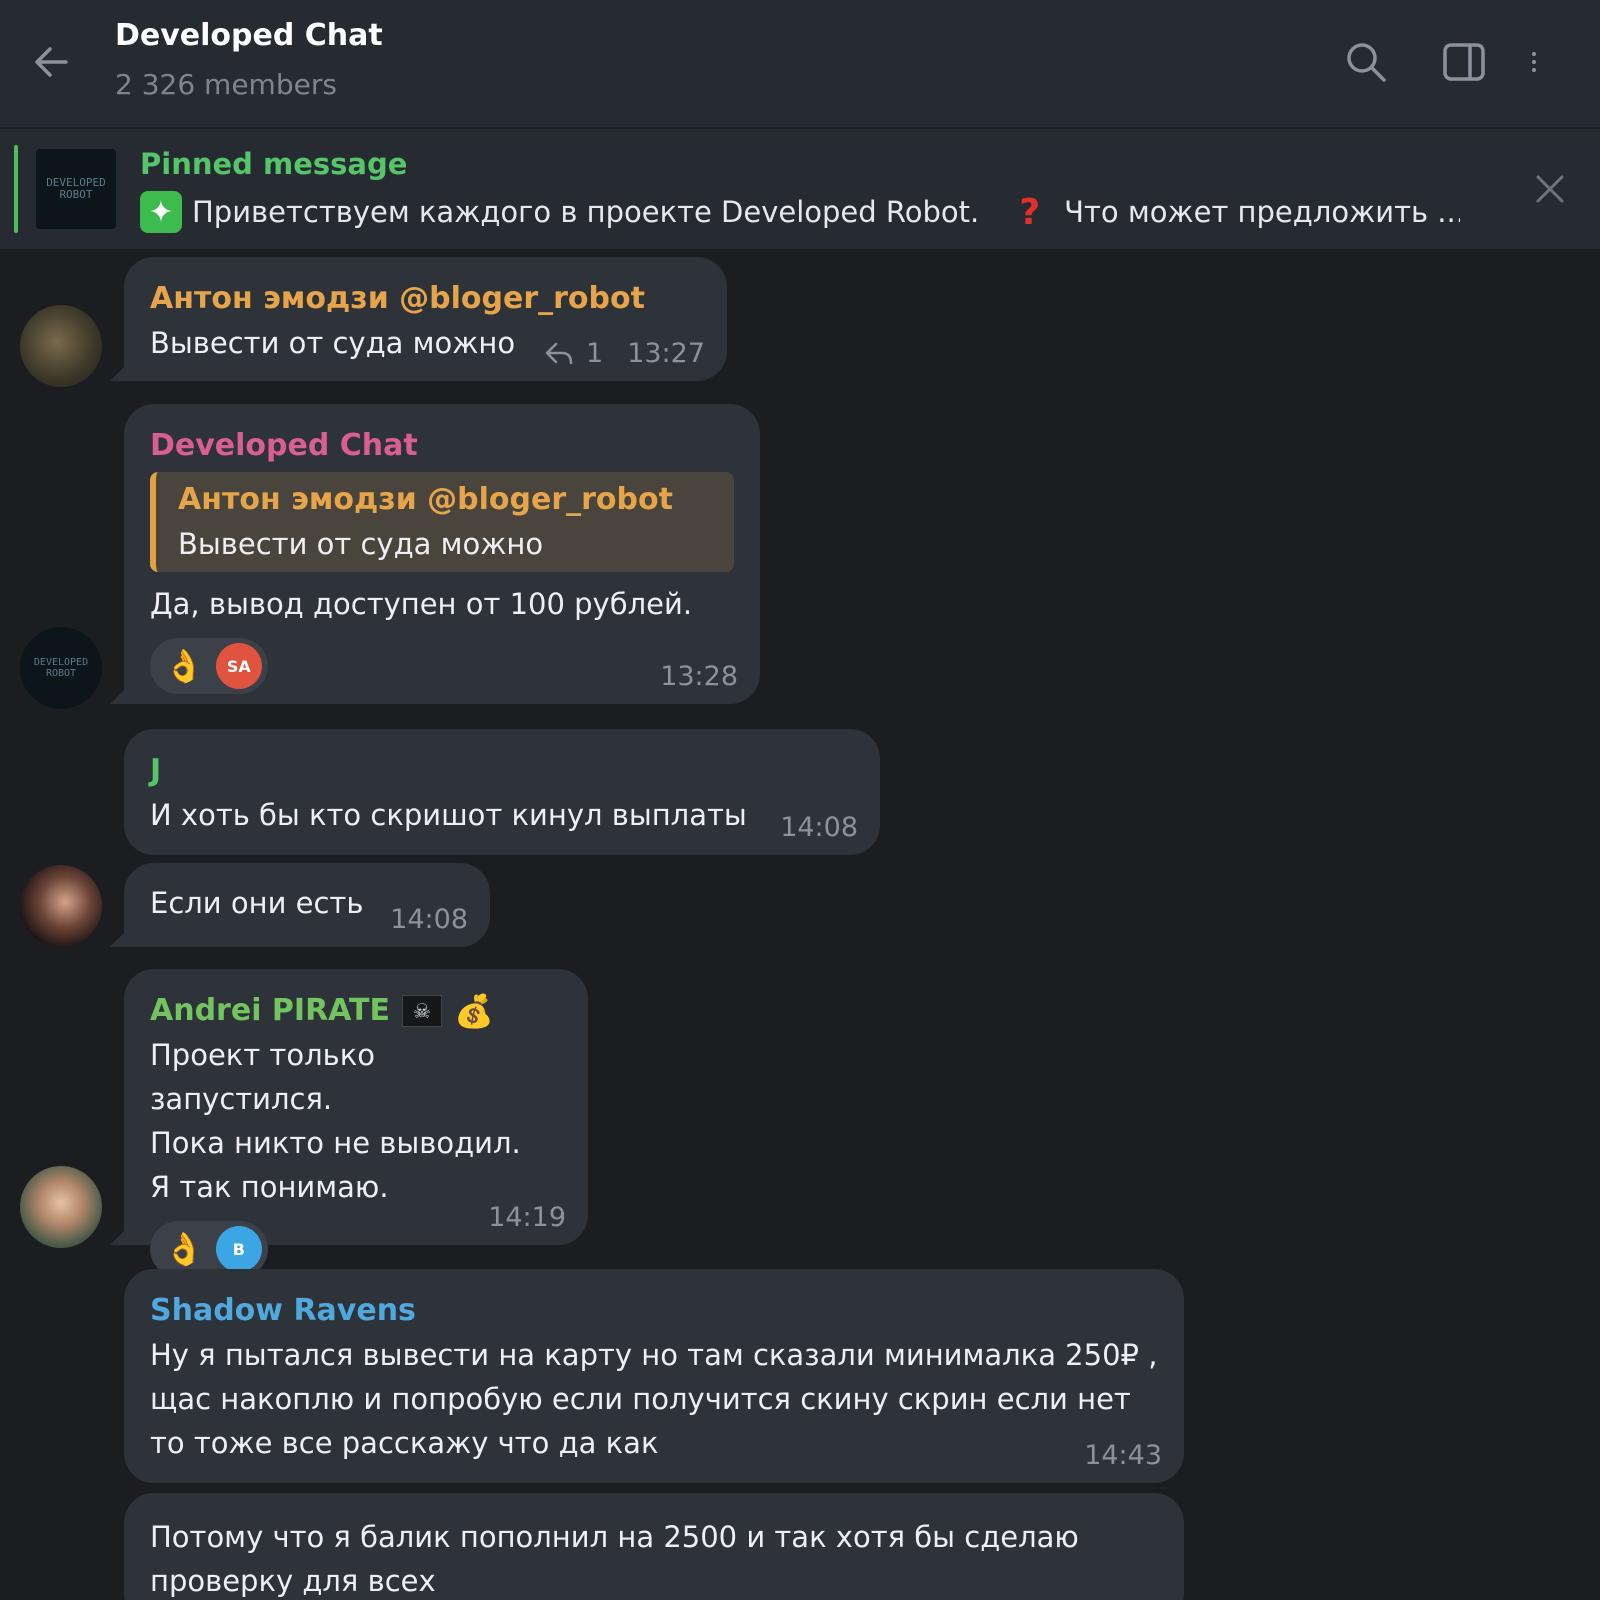 The image size is (1600, 1600). What do you see at coordinates (238, 1249) in the screenshot?
I see `reaction-avatar: B` at bounding box center [238, 1249].